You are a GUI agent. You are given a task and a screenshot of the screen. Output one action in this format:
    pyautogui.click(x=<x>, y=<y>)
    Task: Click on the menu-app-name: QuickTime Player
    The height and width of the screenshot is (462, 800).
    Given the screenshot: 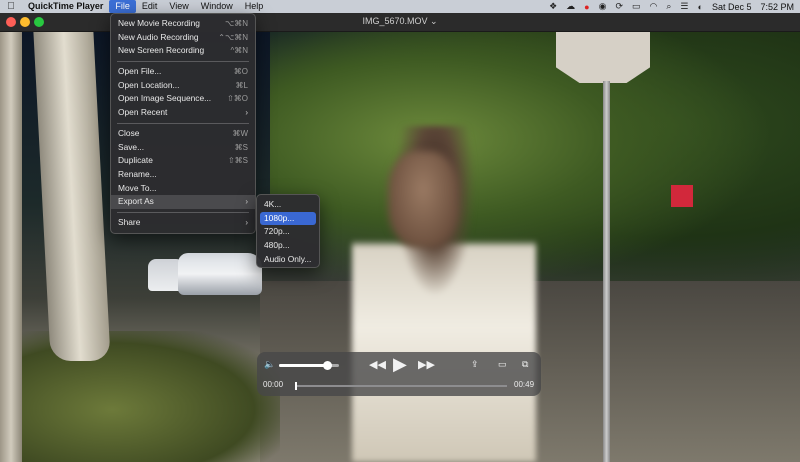 What is the action you would take?
    pyautogui.click(x=65, y=6)
    